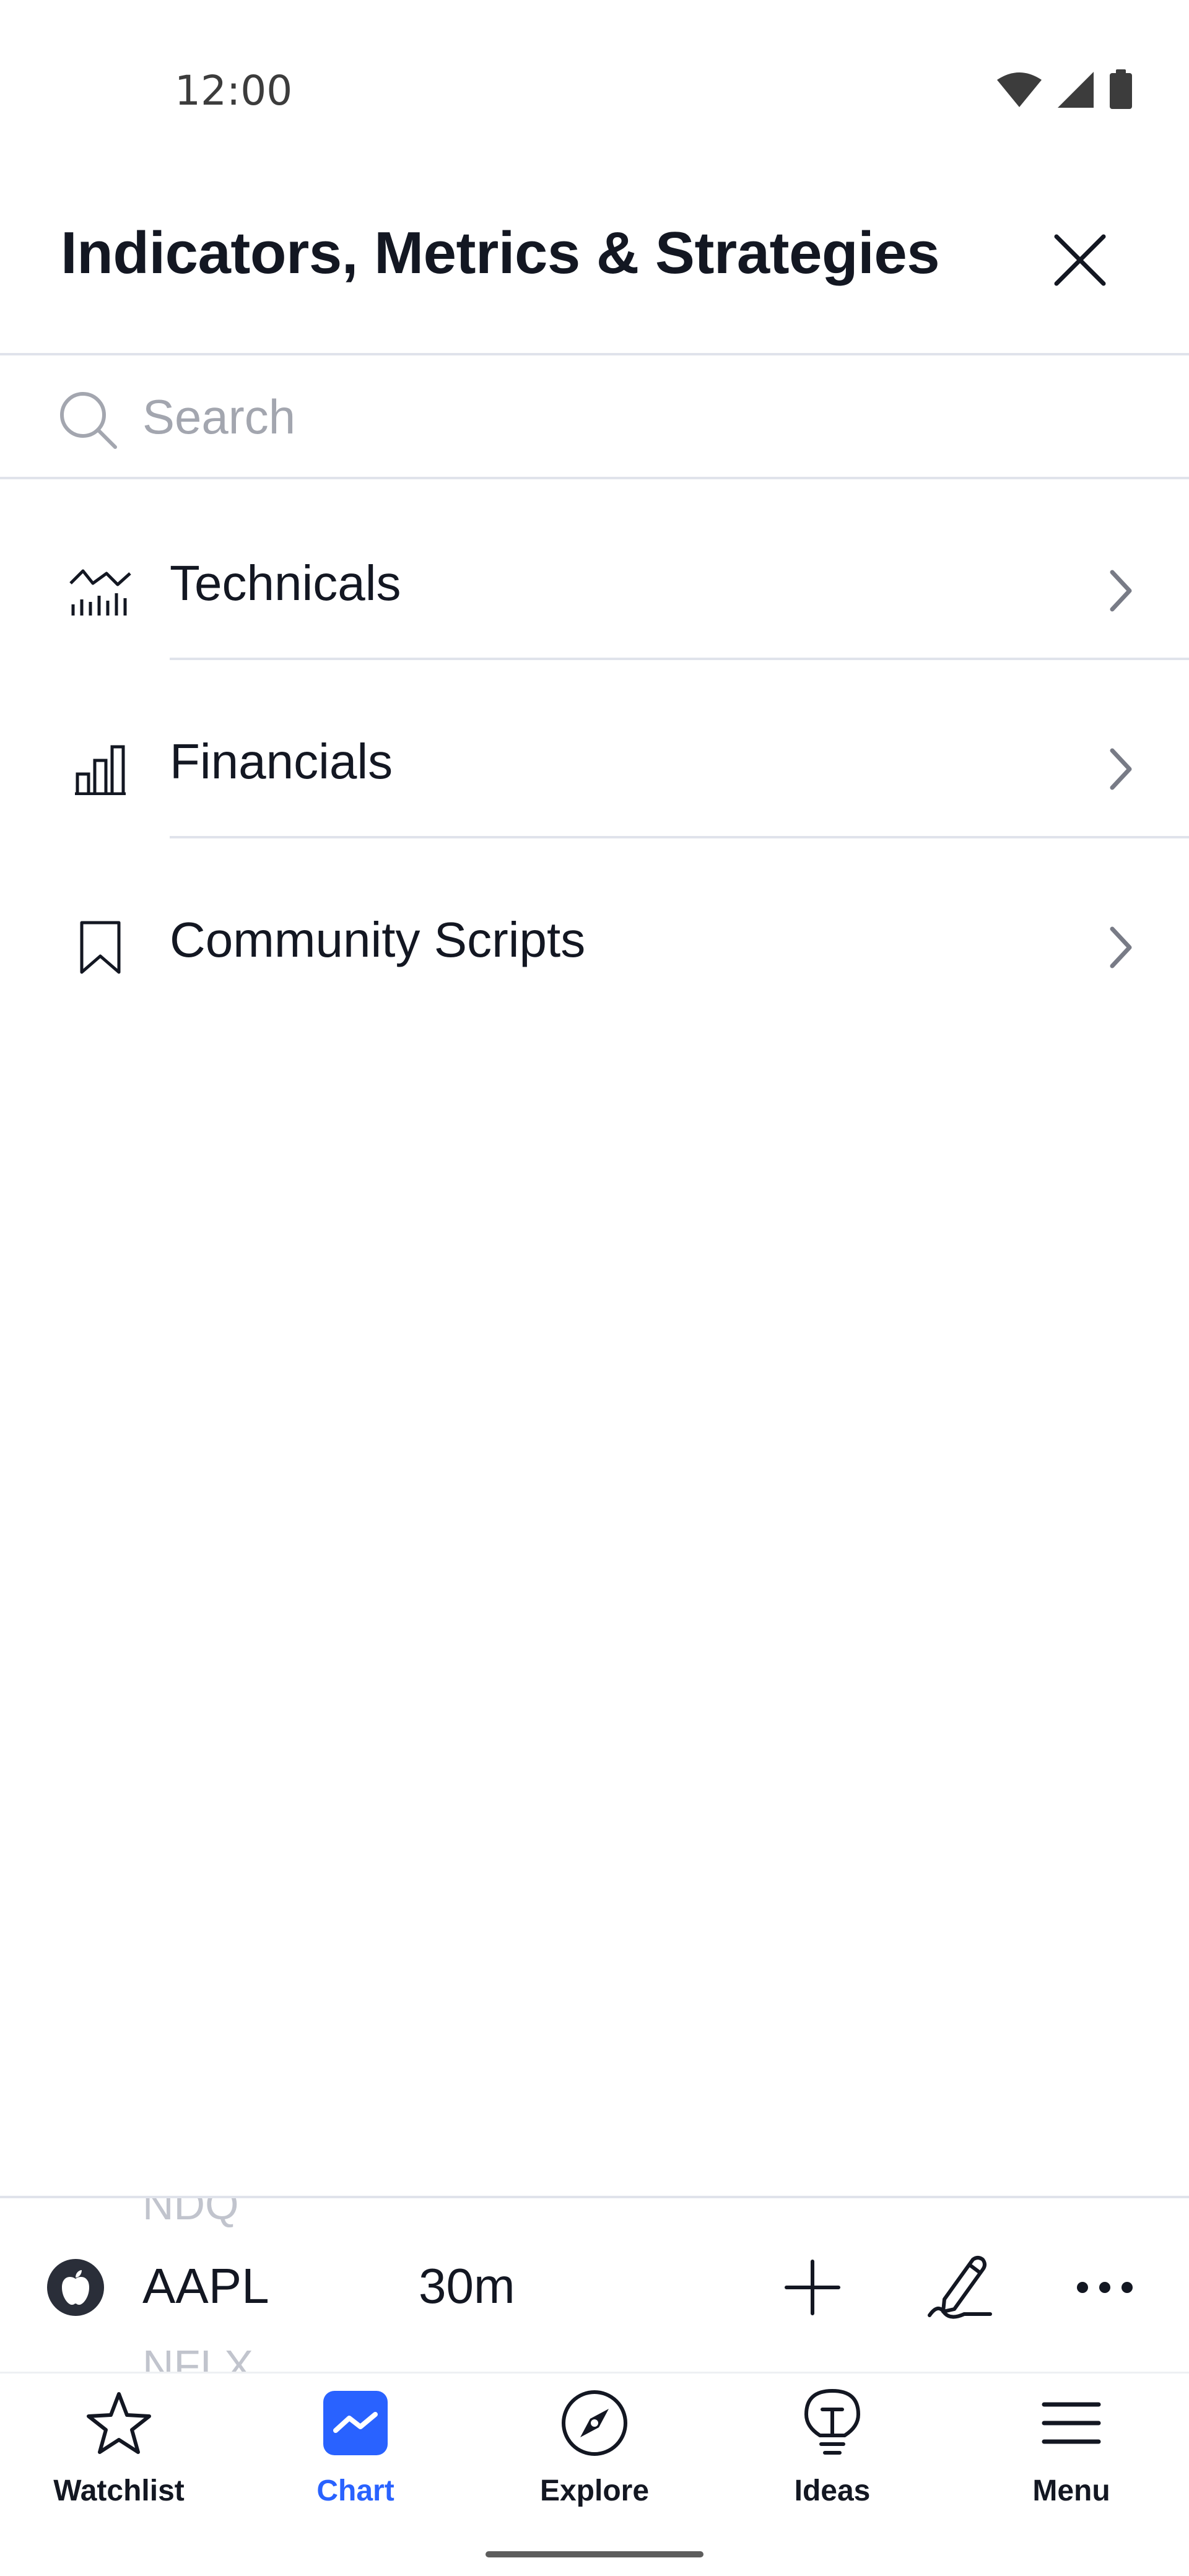 The image size is (1189, 2576). What do you see at coordinates (100, 591) in the screenshot?
I see `technicals-chart-icon` at bounding box center [100, 591].